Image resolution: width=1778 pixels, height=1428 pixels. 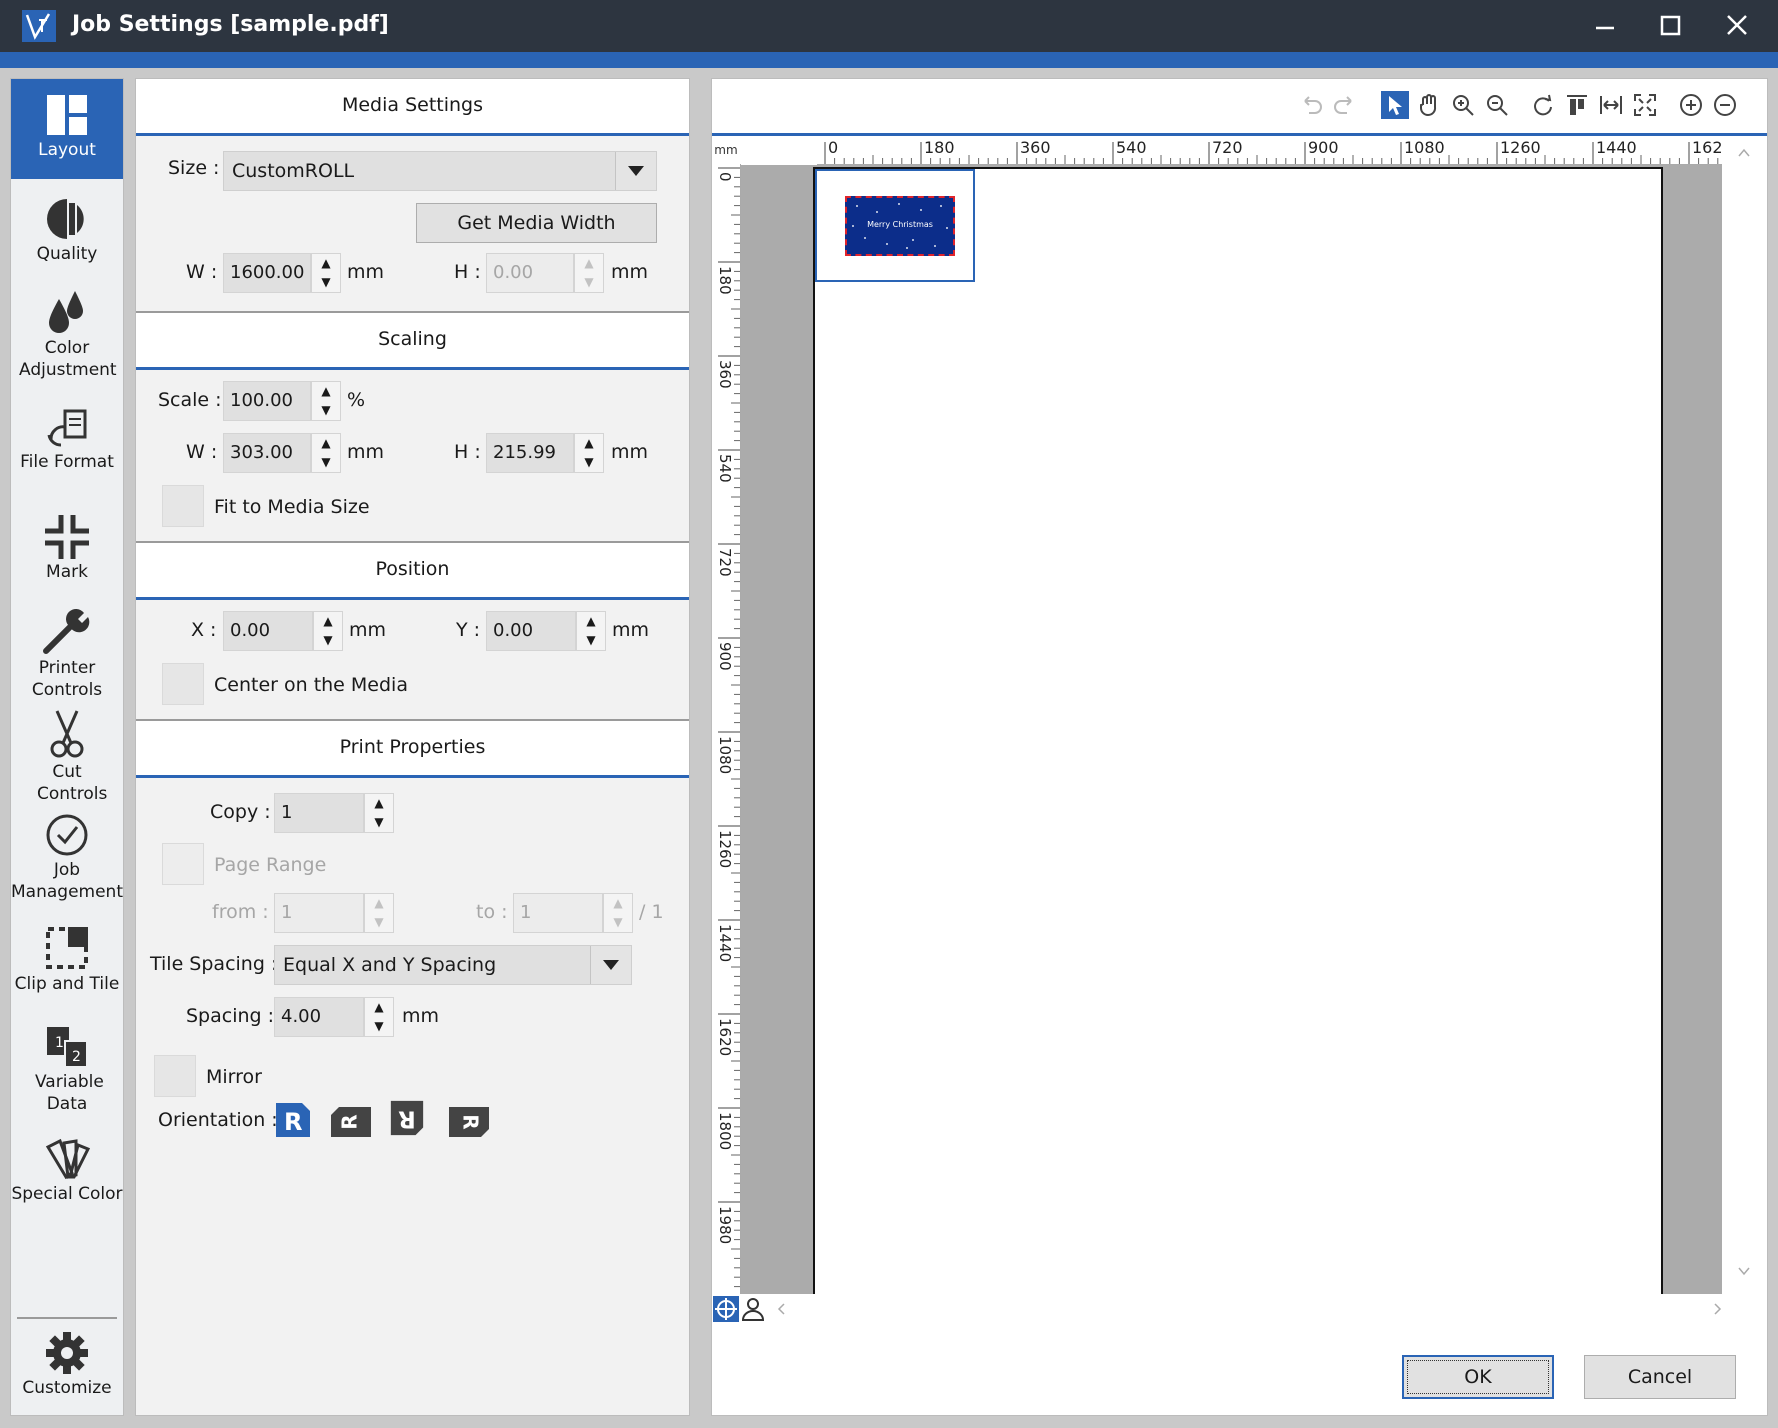 What do you see at coordinates (1660, 1377) in the screenshot?
I see `cancel-button: Cancel` at bounding box center [1660, 1377].